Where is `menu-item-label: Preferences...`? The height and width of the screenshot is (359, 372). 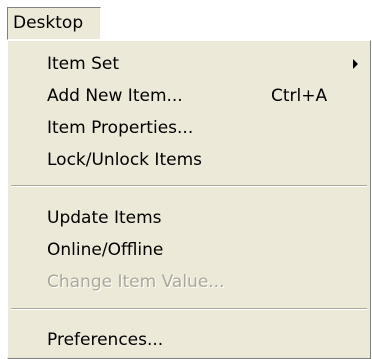
menu-item-label: Preferences... is located at coordinates (105, 340).